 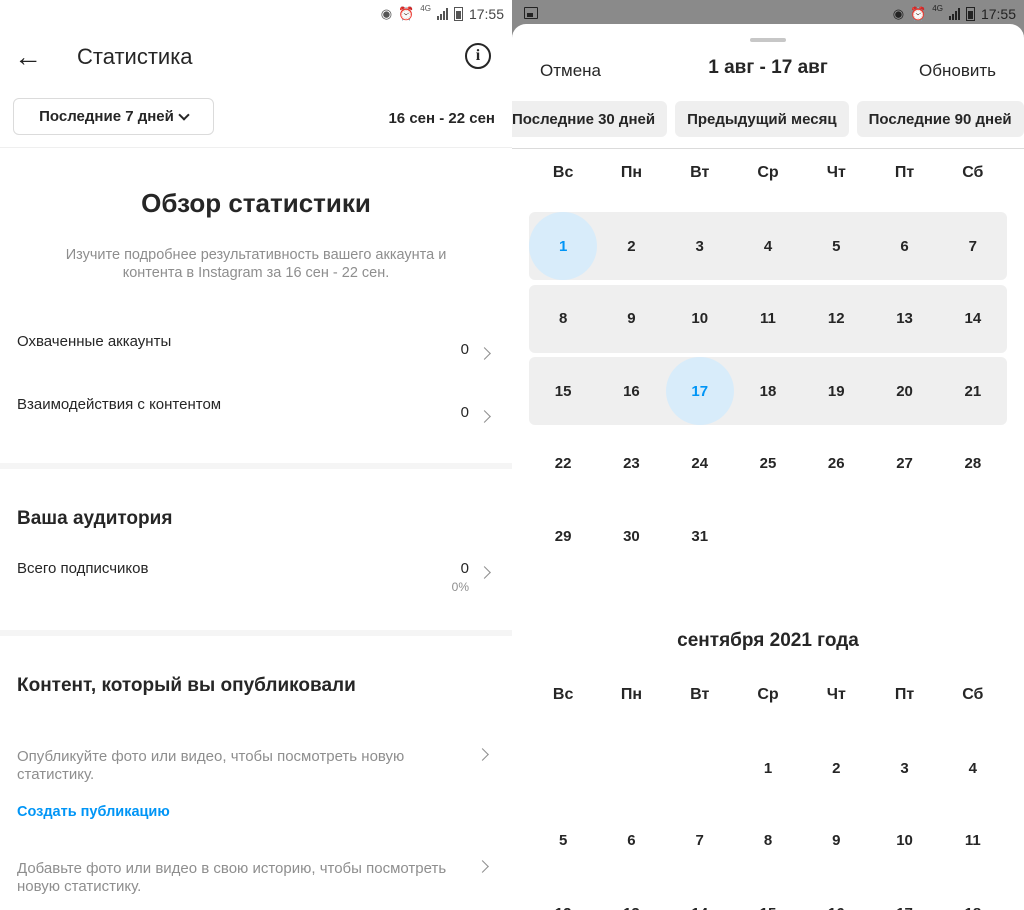 I want to click on day-number: 15, so click(x=563, y=391).